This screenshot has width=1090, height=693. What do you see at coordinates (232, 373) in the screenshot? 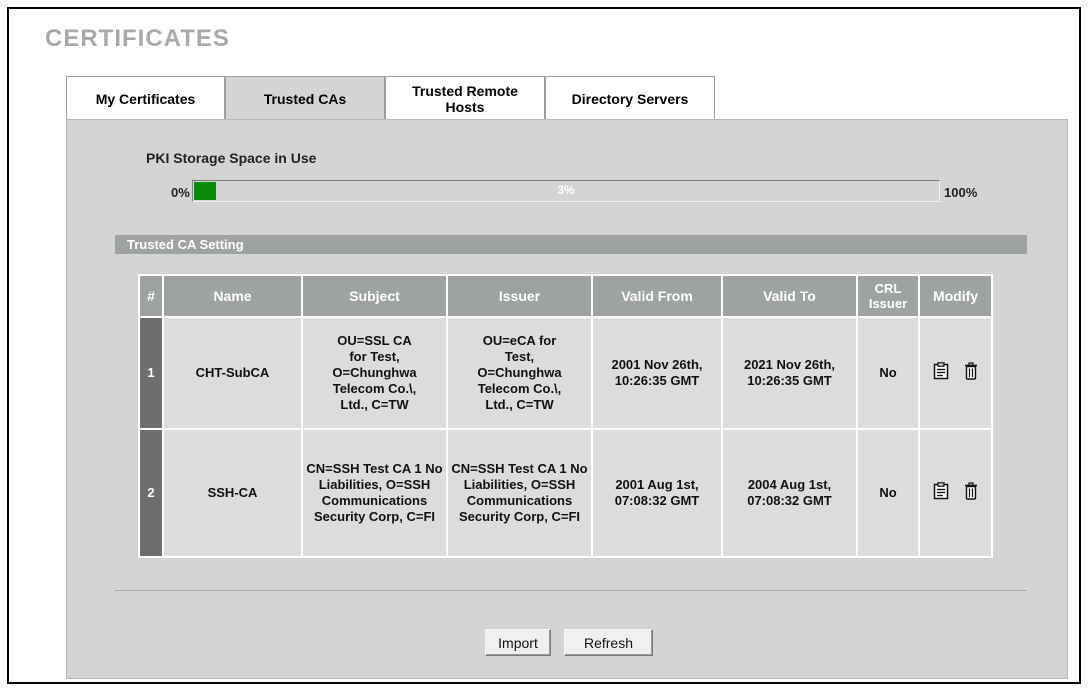
I see `row-name: CHT-SubCA` at bounding box center [232, 373].